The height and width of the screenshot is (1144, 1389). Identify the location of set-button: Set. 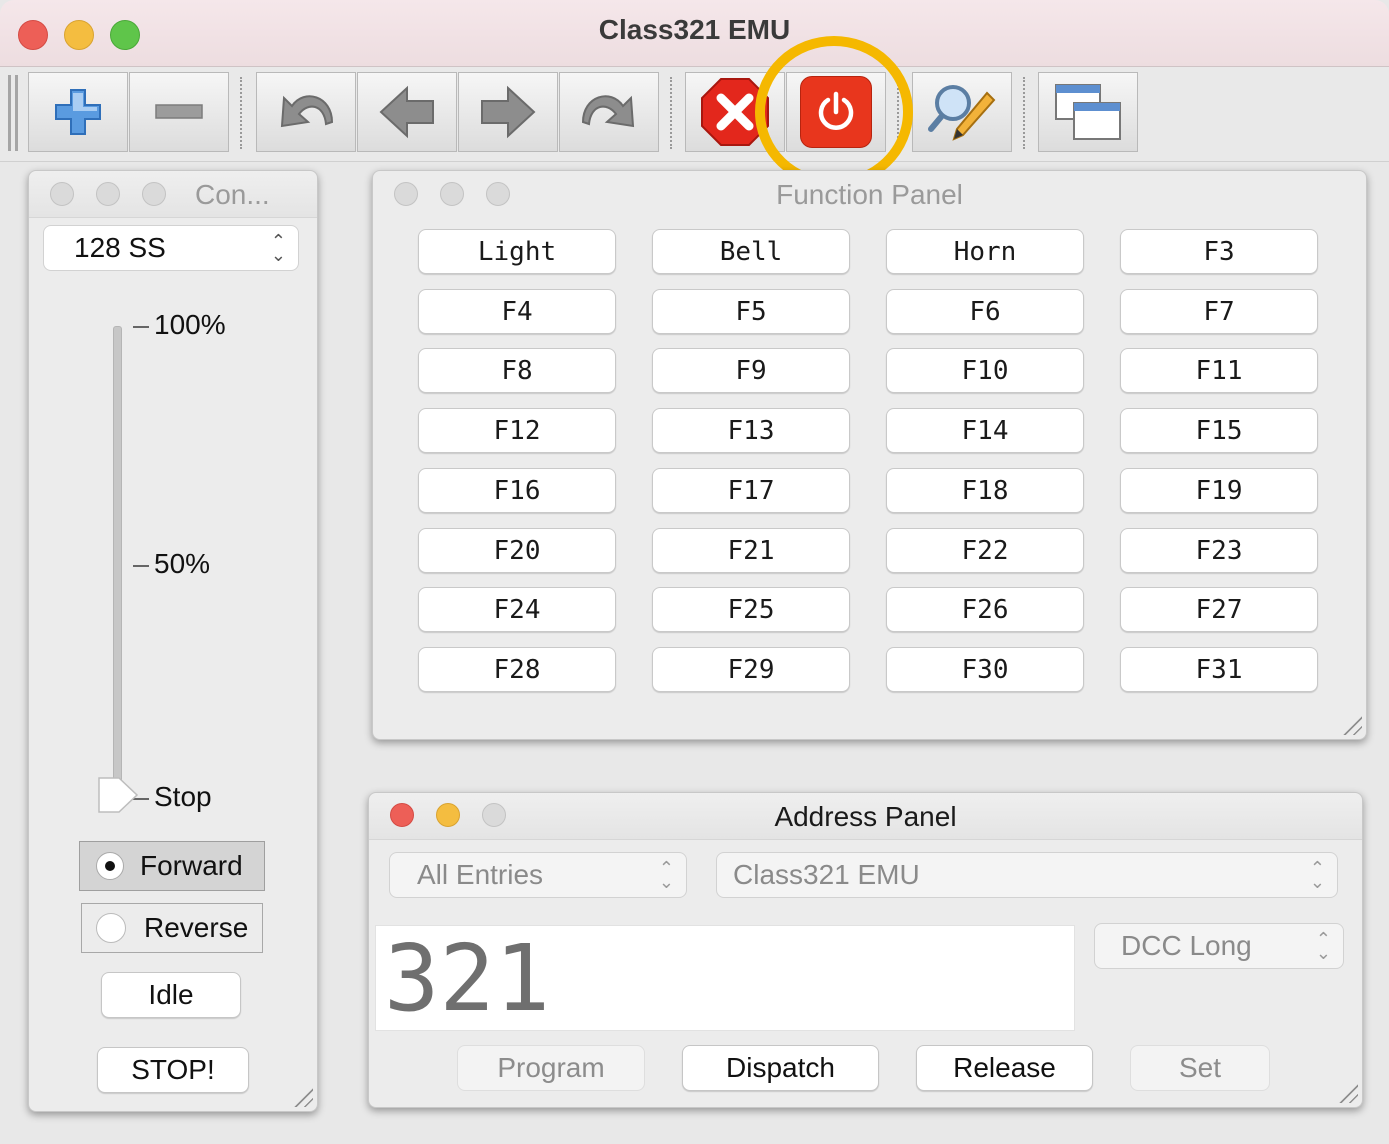
(1200, 1068).